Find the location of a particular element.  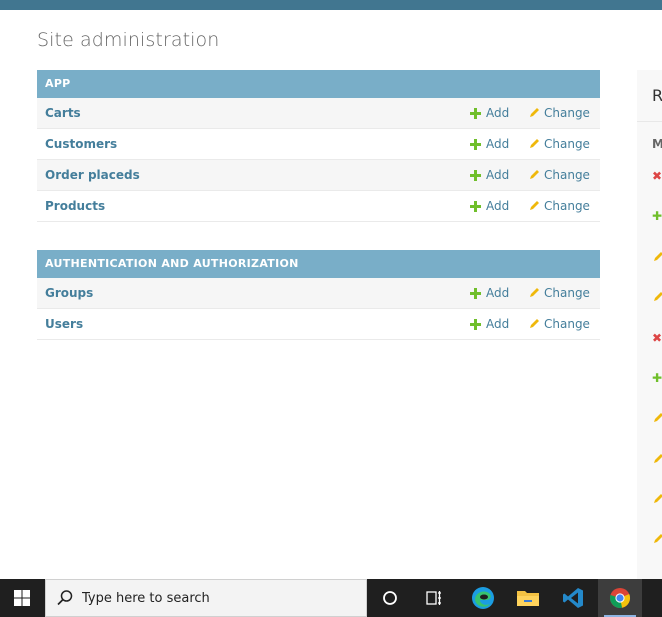

windows-icon is located at coordinates (22, 598).